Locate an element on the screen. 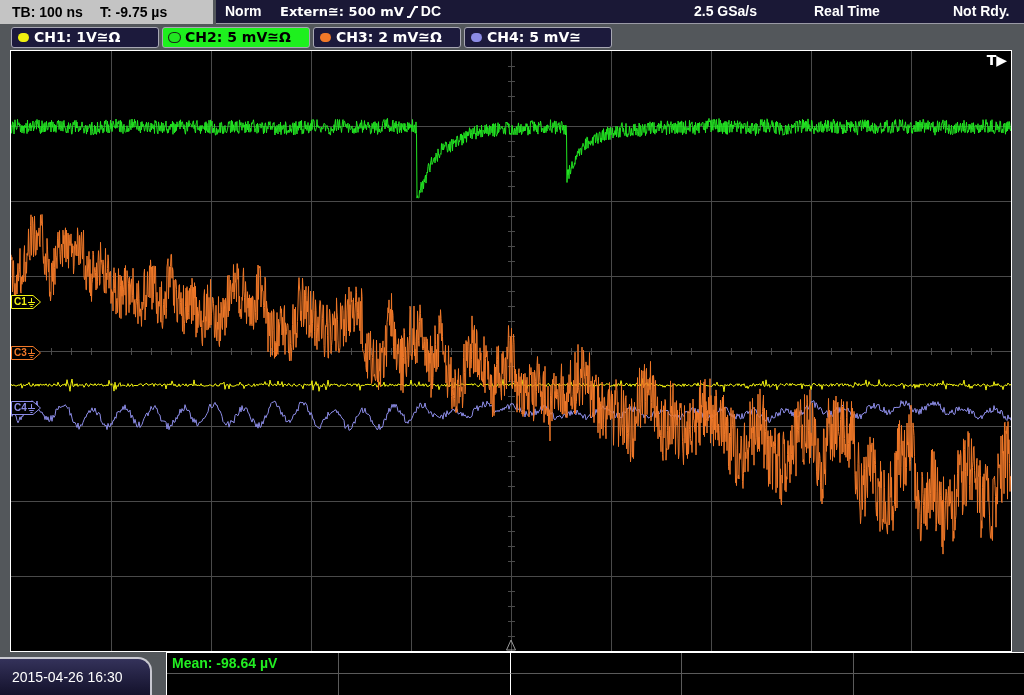  trigger-mode-label: Norm is located at coordinates (244, 11).